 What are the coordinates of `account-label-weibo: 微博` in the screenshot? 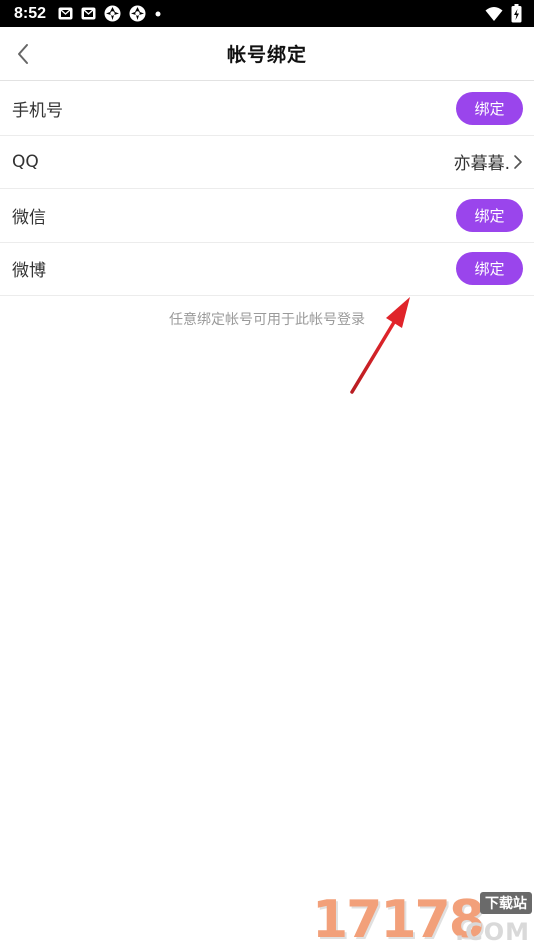 It's located at (29, 271).